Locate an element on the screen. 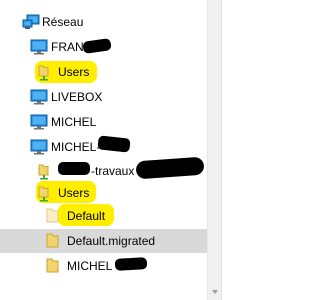  tree-item-computer-livebox: LIVEBOX is located at coordinates (103, 97).